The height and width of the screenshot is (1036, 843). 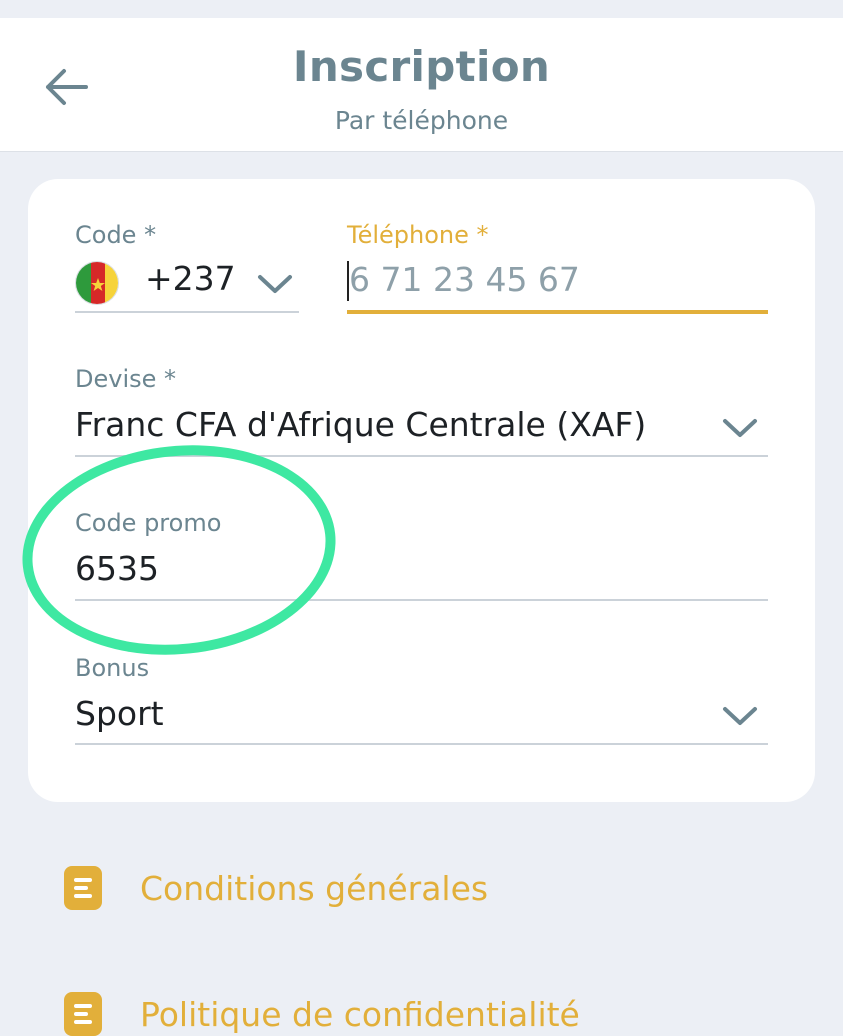 What do you see at coordinates (361, 424) in the screenshot?
I see `currency-value: Franc CFA d'Afrique Centrale (XAF)` at bounding box center [361, 424].